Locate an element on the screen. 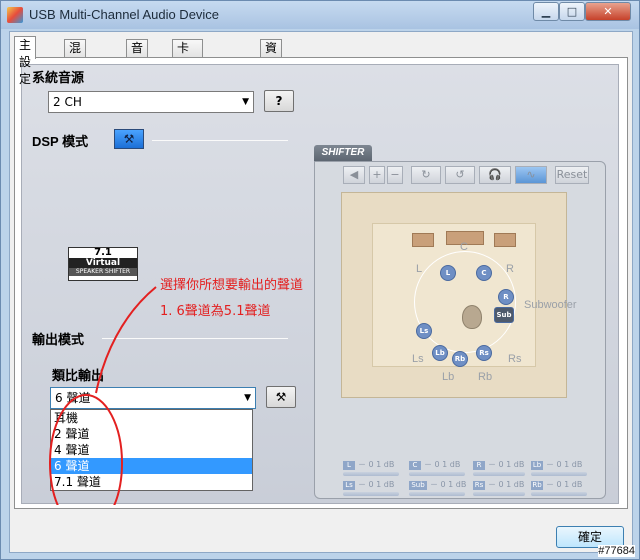 This screenshot has height=560, width=640. annotation-line-2: 1. 6聲道為5.1聲道 is located at coordinates (215, 311).